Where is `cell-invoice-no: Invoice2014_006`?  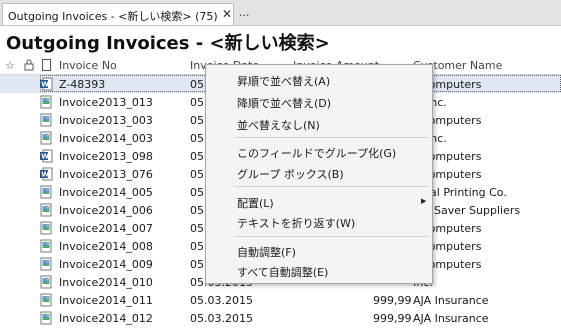
cell-invoice-no: Invoice2014_006 is located at coordinates (106, 210).